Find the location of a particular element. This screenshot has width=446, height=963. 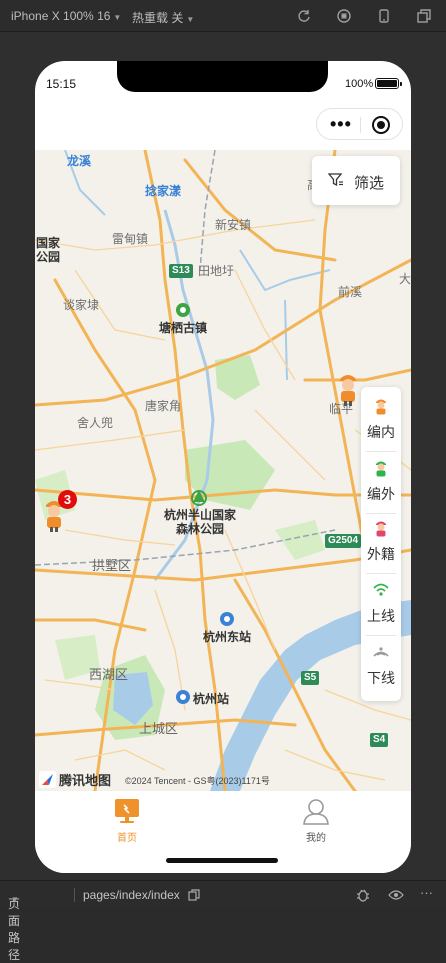

cluster-count-badge: 3 is located at coordinates (67, 499).